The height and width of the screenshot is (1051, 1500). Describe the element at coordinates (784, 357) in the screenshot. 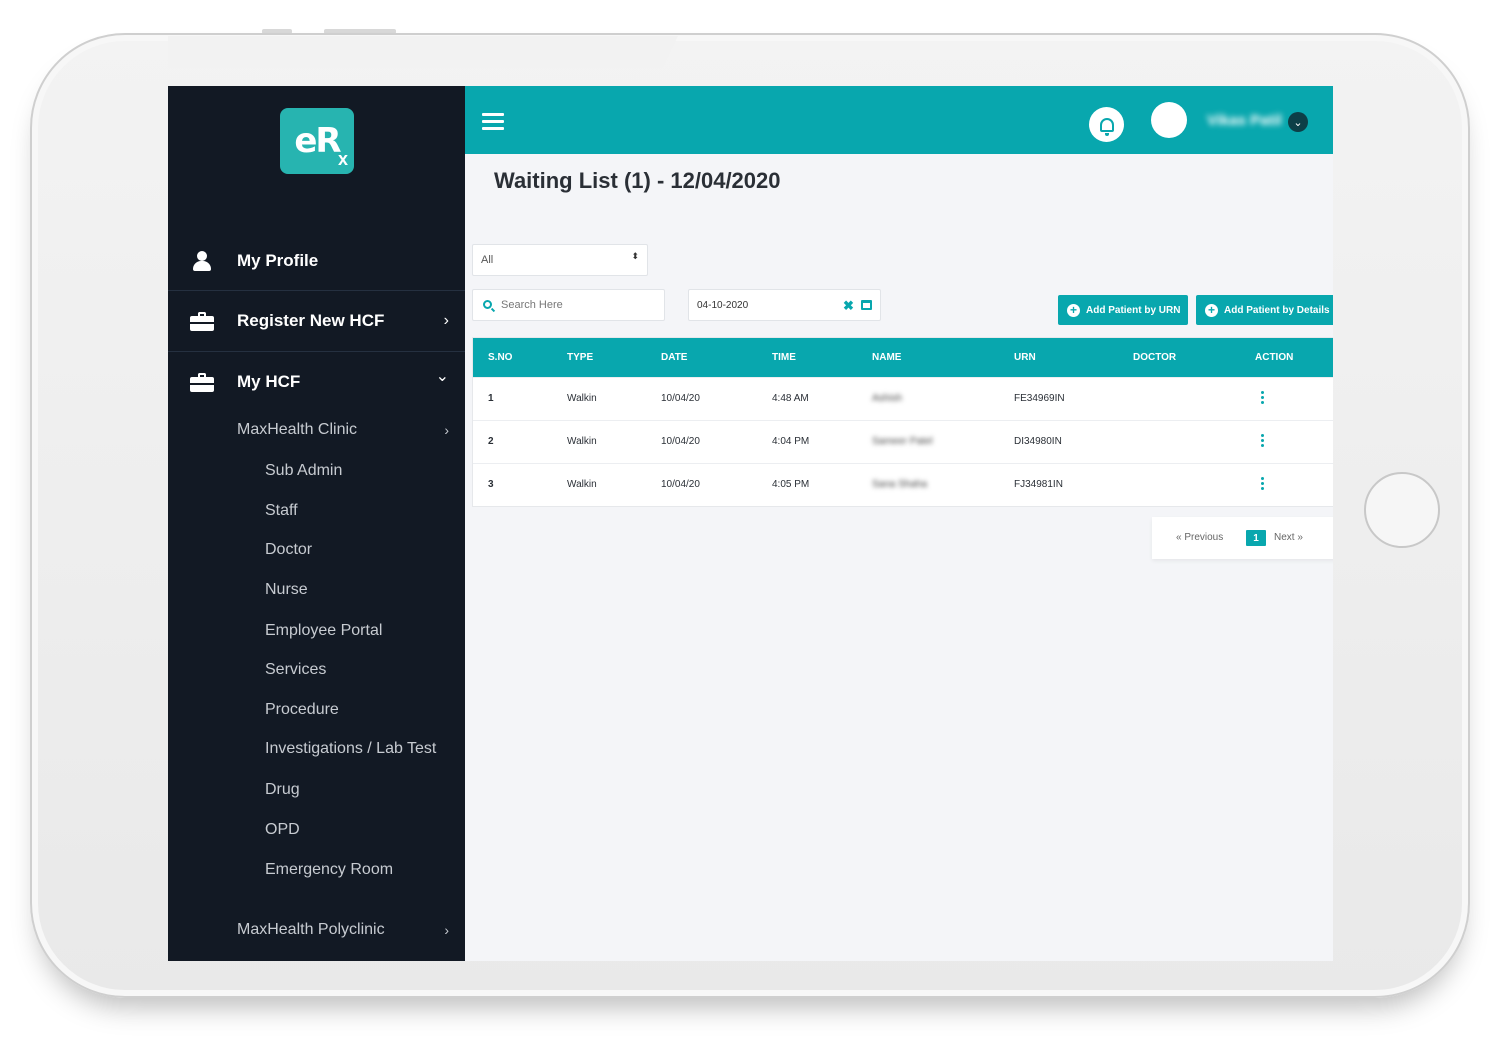

I see `column-header-time: TIME` at that location.